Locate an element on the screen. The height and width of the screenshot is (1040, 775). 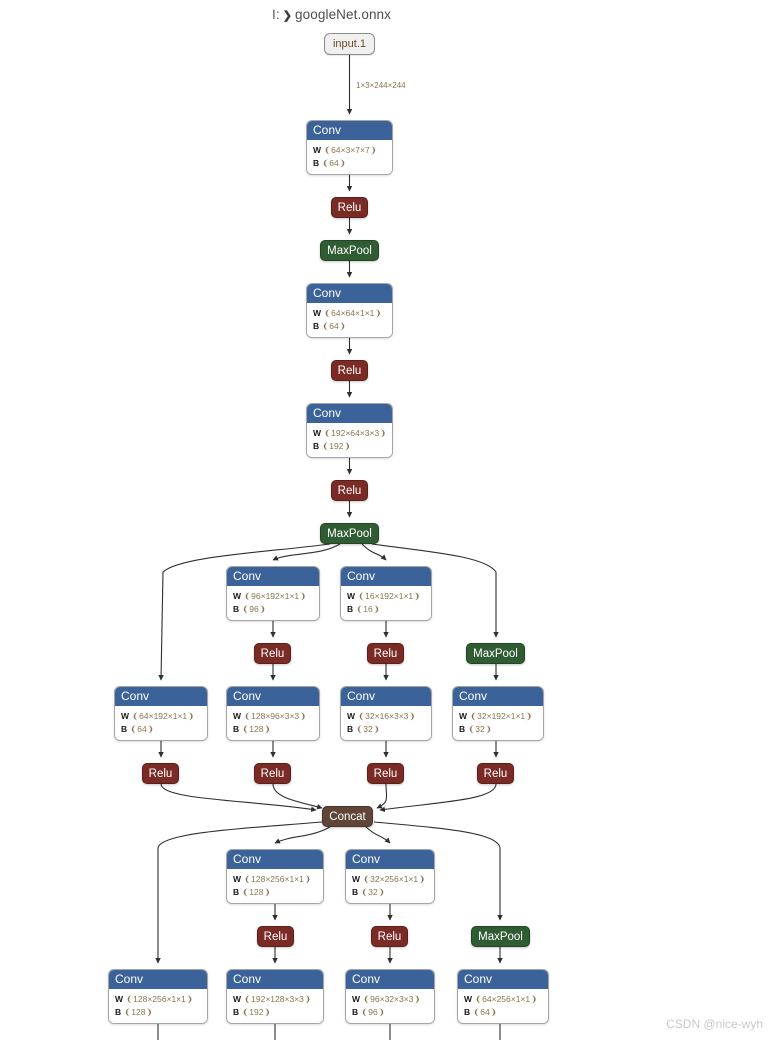
node-attribute-row: W ❨64×3×7×7❩ is located at coordinates (349, 150).